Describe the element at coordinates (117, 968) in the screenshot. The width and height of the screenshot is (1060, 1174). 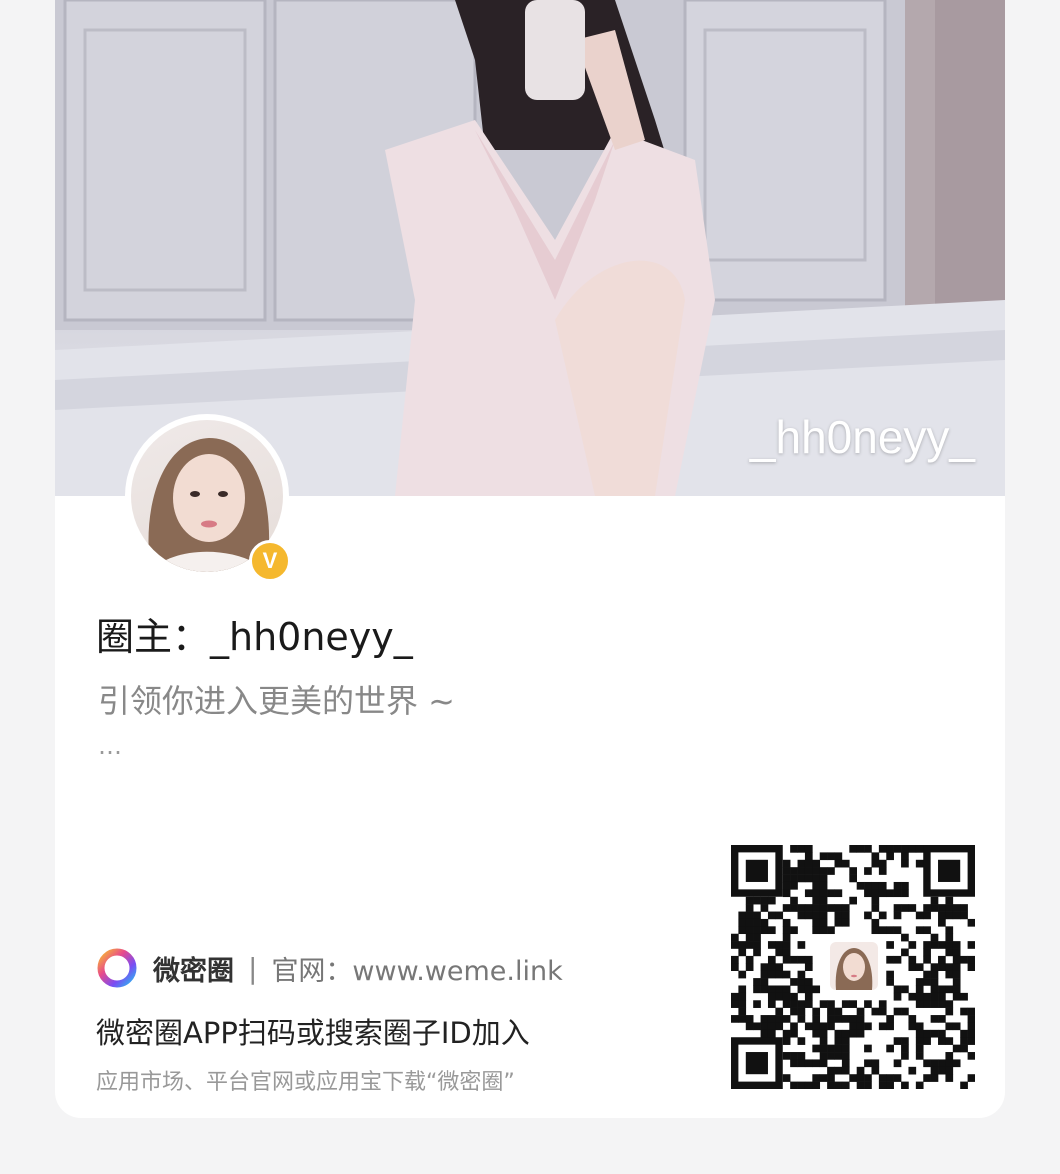
I see `weme-logo-icon` at that location.